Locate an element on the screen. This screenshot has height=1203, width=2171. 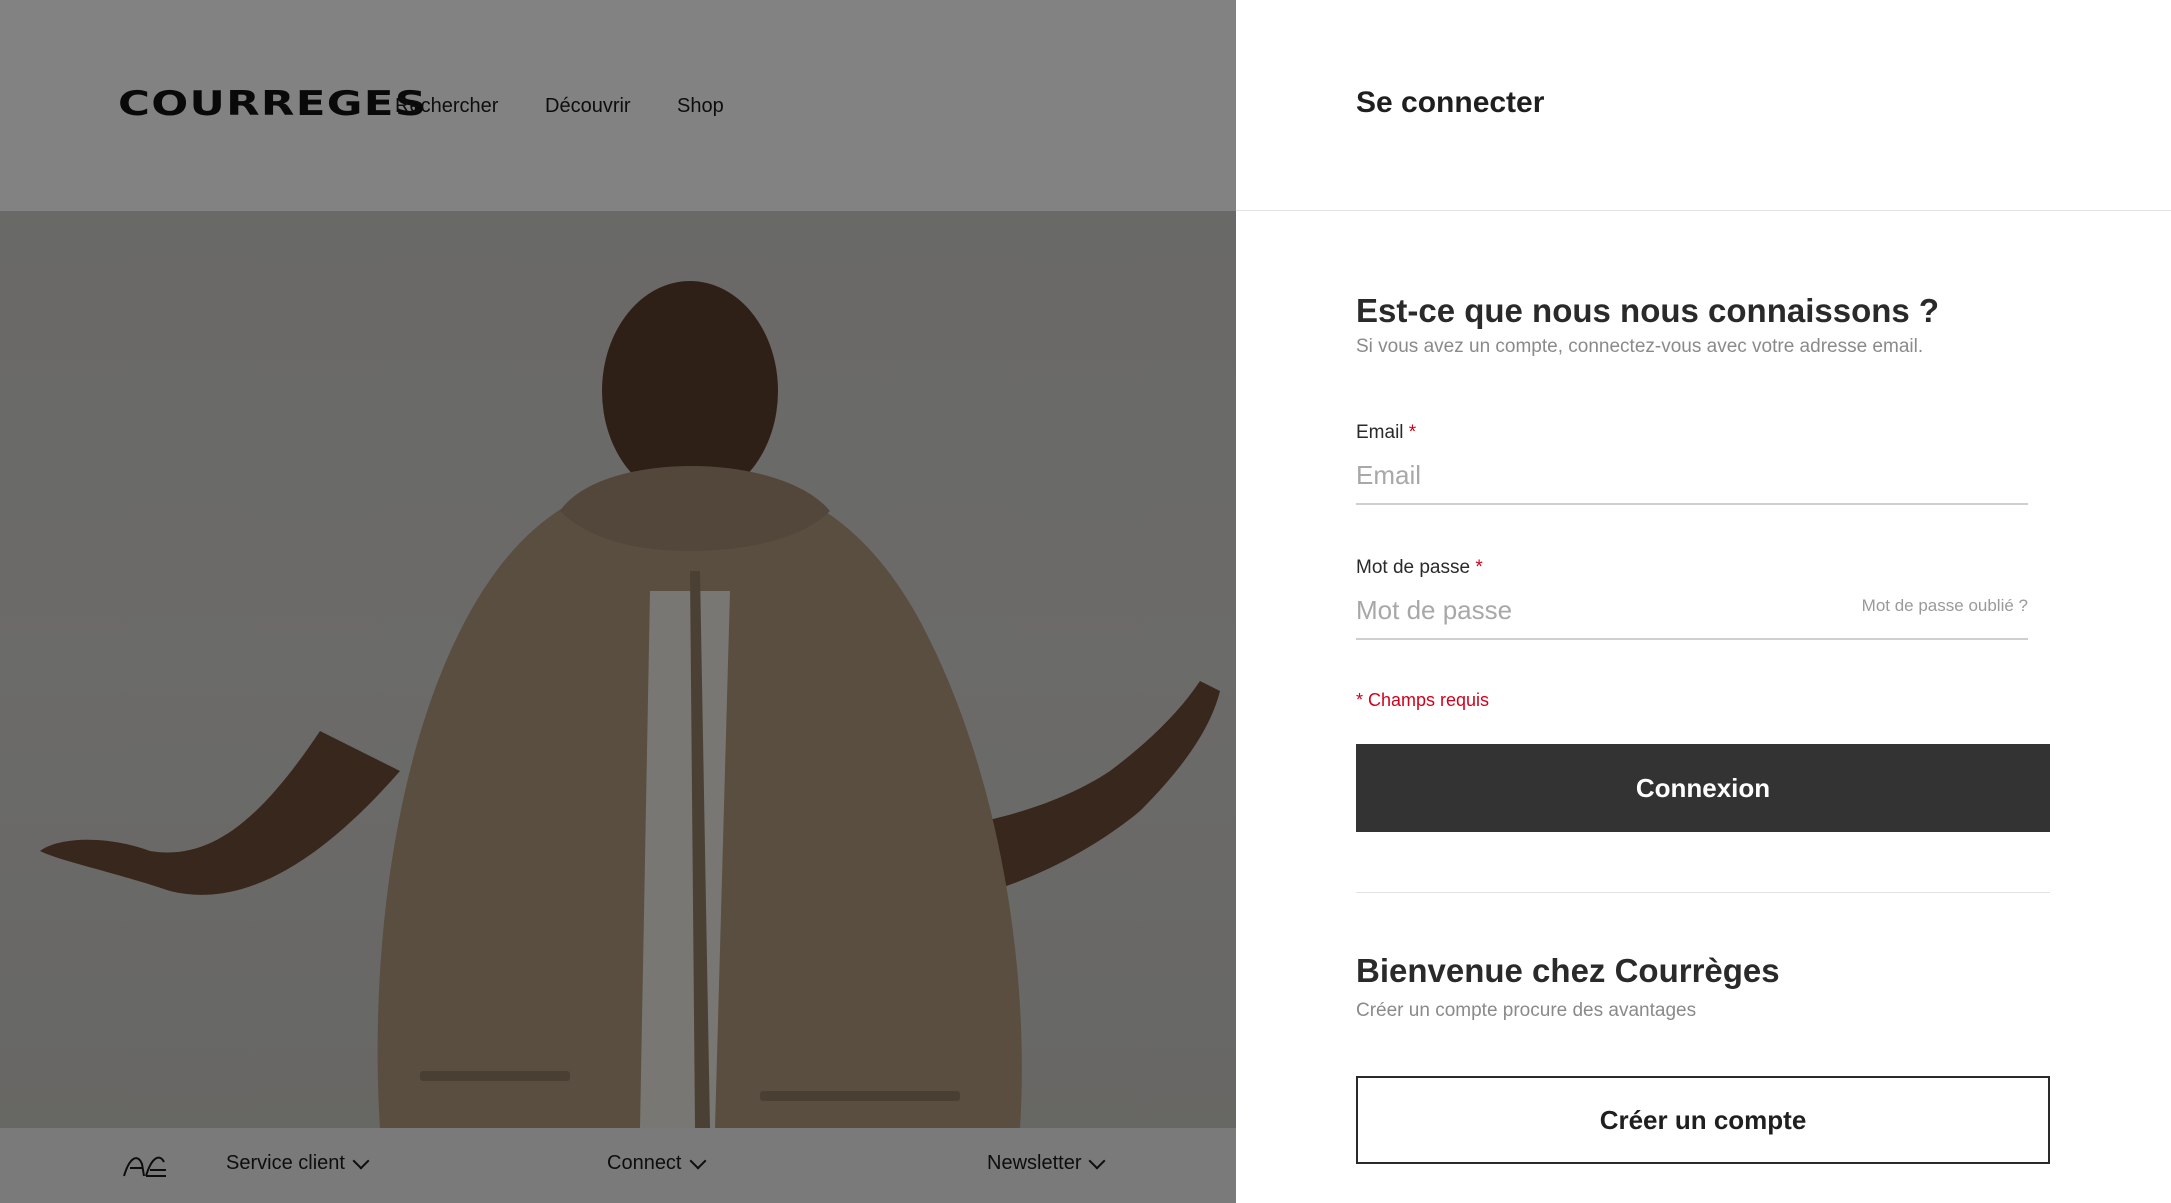
email-label: Email * is located at coordinates (1386, 433).